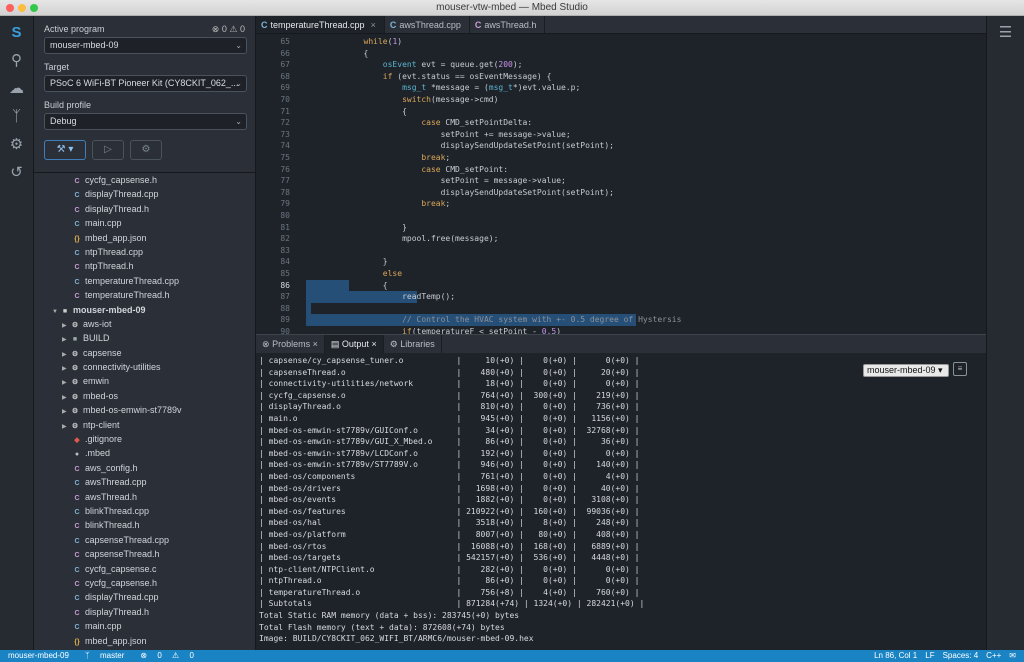 The height and width of the screenshot is (662, 1024). I want to click on tree-item: Ccycfg_capsense.c, so click(144, 569).